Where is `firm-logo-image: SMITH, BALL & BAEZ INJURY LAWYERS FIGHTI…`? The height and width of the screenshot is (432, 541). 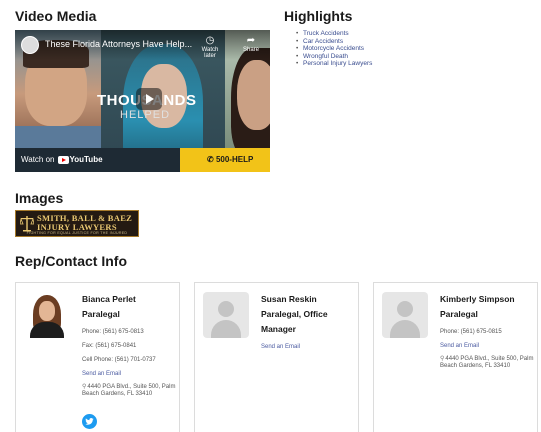
firm-logo-image: SMITH, BALL & BAEZ INJURY LAWYERS FIGHTI… is located at coordinates (77, 223).